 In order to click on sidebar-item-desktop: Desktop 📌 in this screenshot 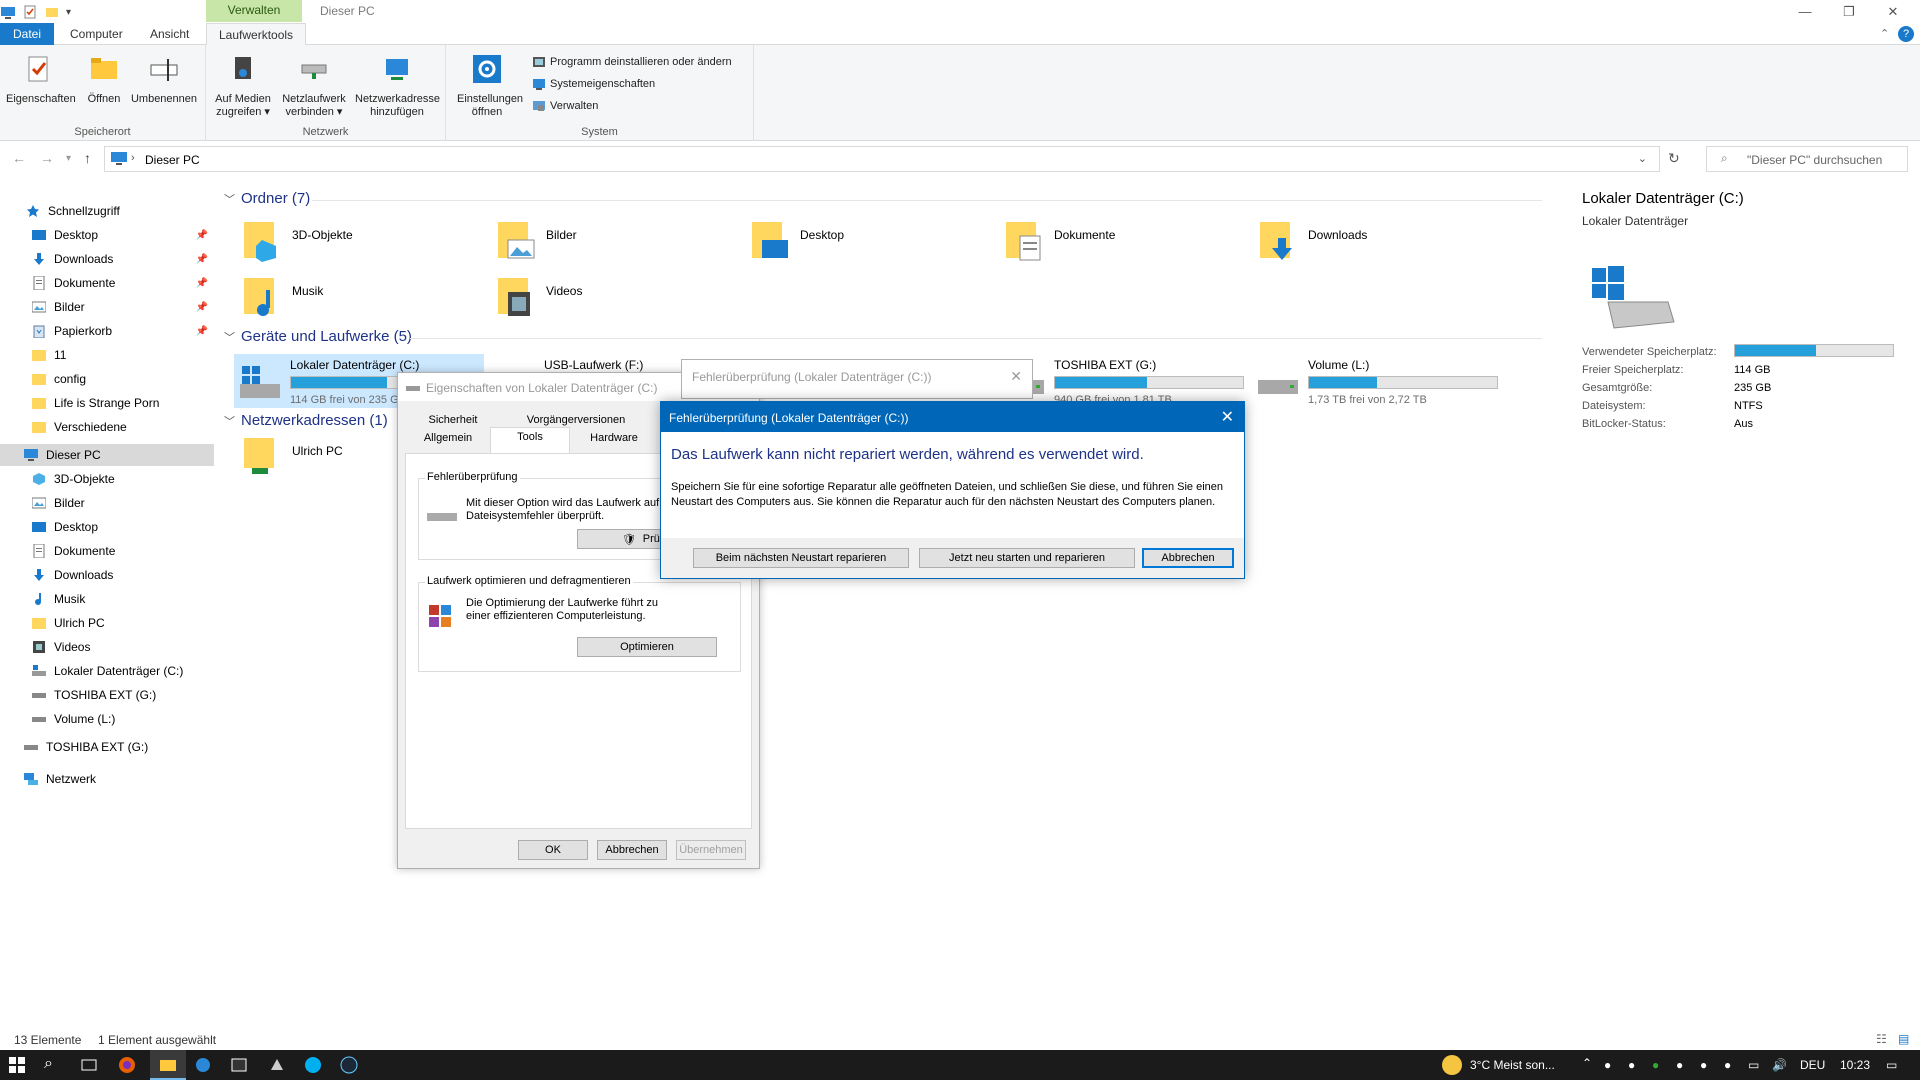, I will do `click(107, 235)`.